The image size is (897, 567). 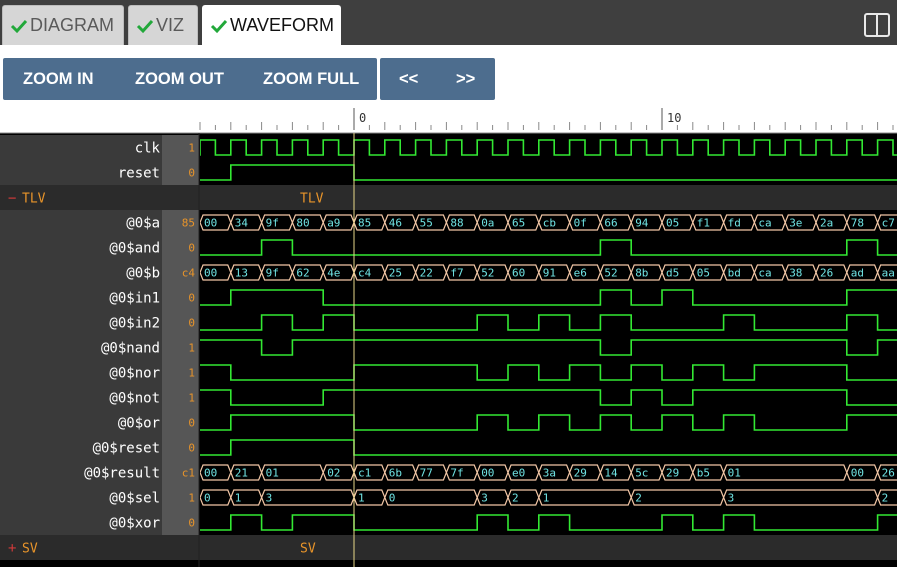 I want to click on signal-value: 1, so click(x=191, y=398).